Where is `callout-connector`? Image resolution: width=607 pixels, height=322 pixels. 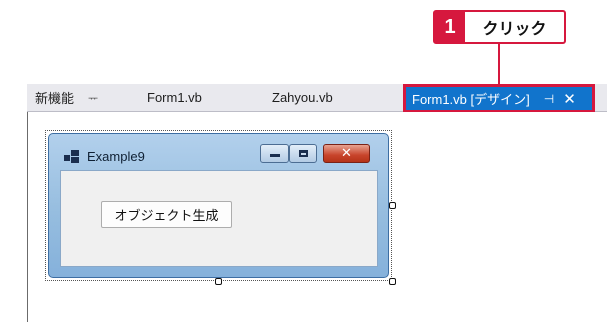 callout-connector is located at coordinates (499, 65).